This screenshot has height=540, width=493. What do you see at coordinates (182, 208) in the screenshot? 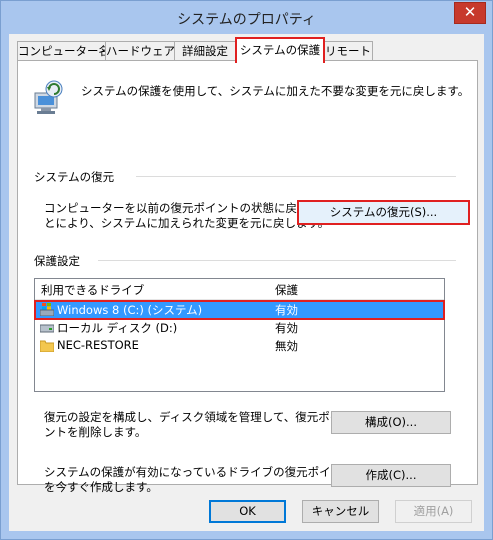
I see `restore-description-line1: コンピューターを以前の復元ポイントの状態に戻すこ` at bounding box center [182, 208].